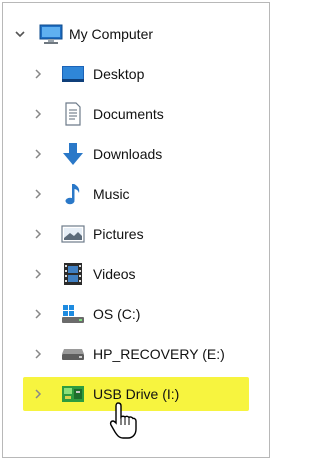 The image size is (320, 462). I want to click on tree-item-desktop: Desktop, so click(133, 74).